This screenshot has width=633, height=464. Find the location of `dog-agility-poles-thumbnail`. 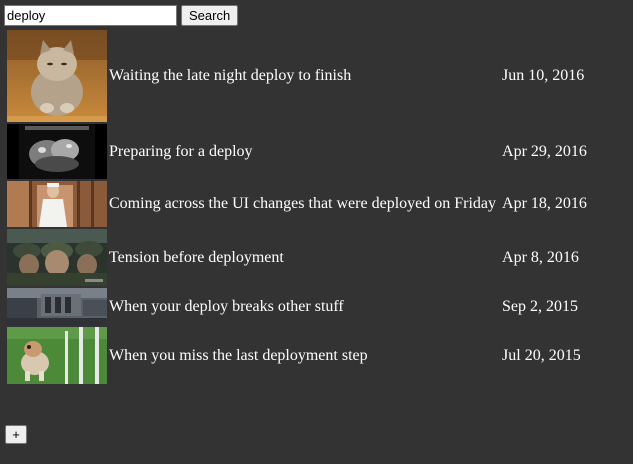

dog-agility-poles-thumbnail is located at coordinates (57, 355).